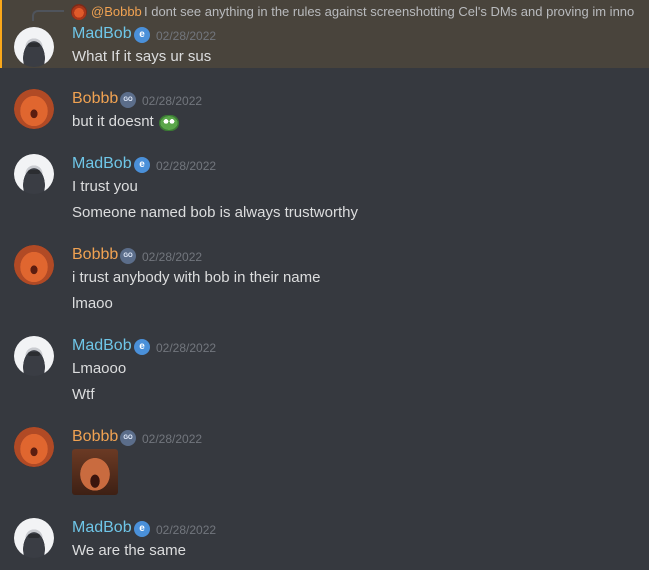  I want to click on message-text: Wtf, so click(83, 394).